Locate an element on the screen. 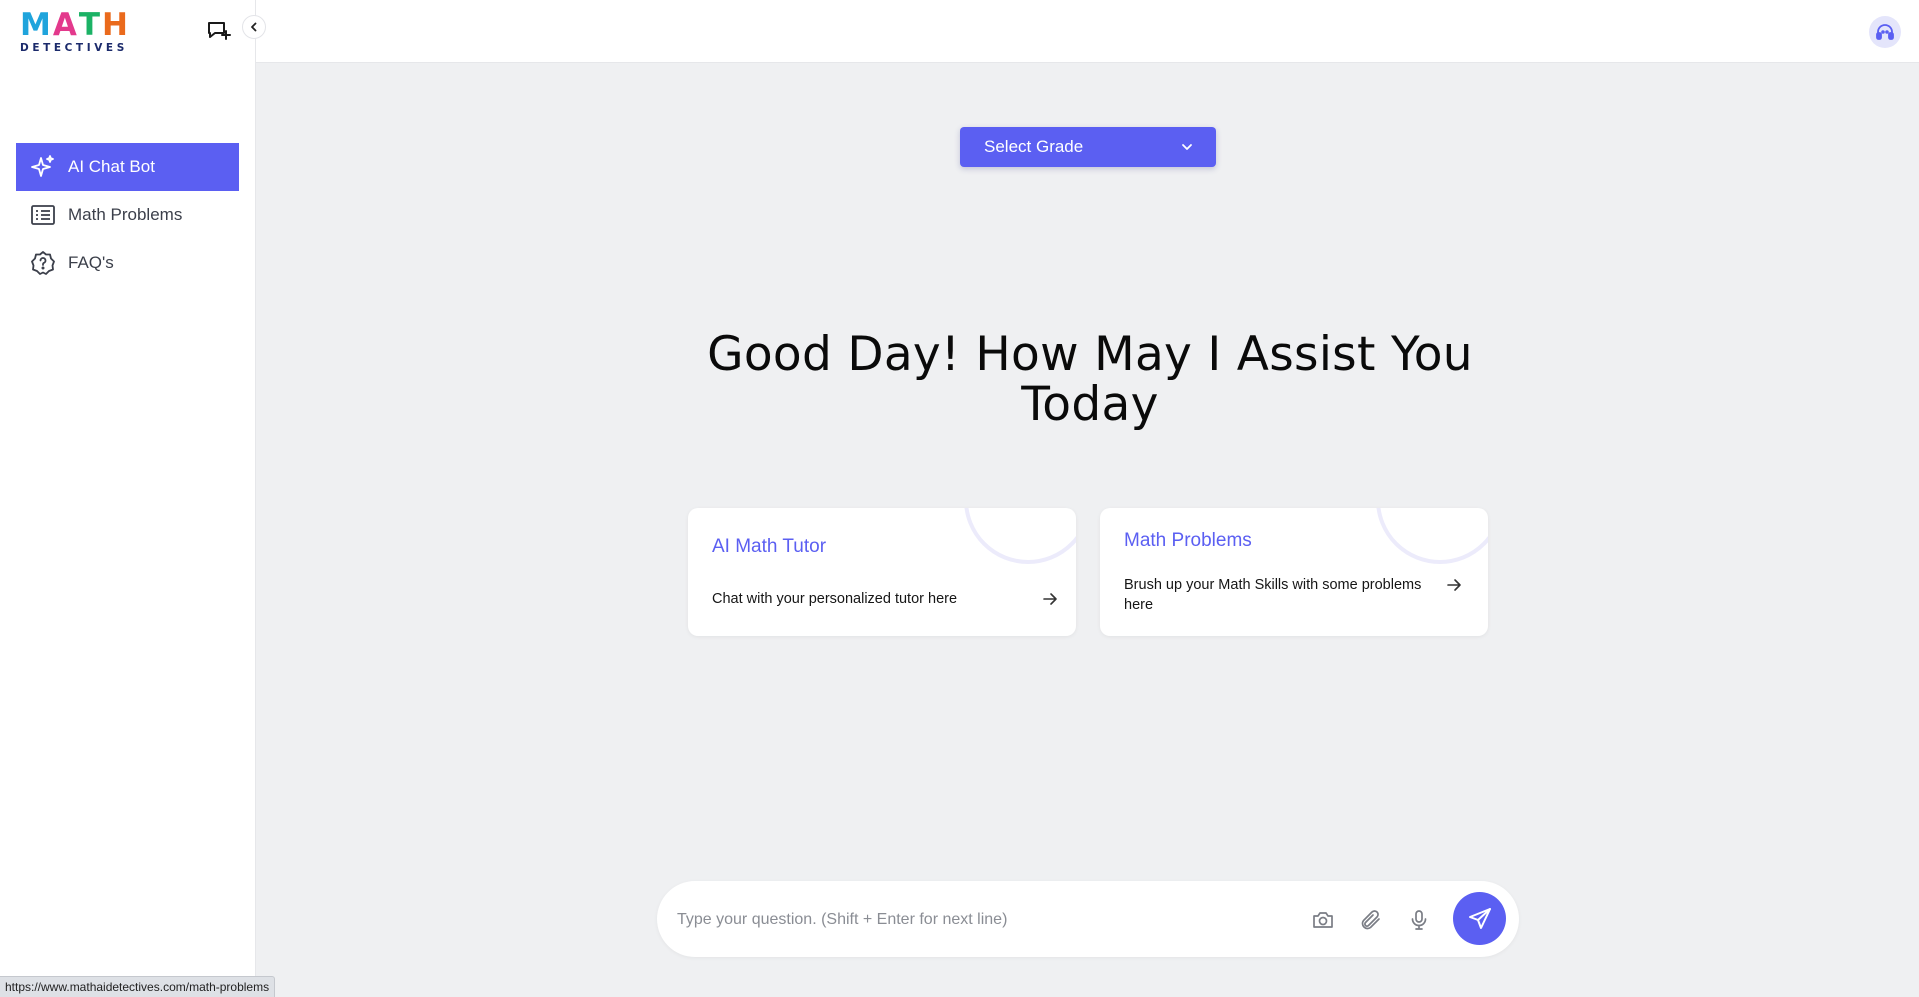 The image size is (1919, 997). logo-letter: M is located at coordinates (35, 25).